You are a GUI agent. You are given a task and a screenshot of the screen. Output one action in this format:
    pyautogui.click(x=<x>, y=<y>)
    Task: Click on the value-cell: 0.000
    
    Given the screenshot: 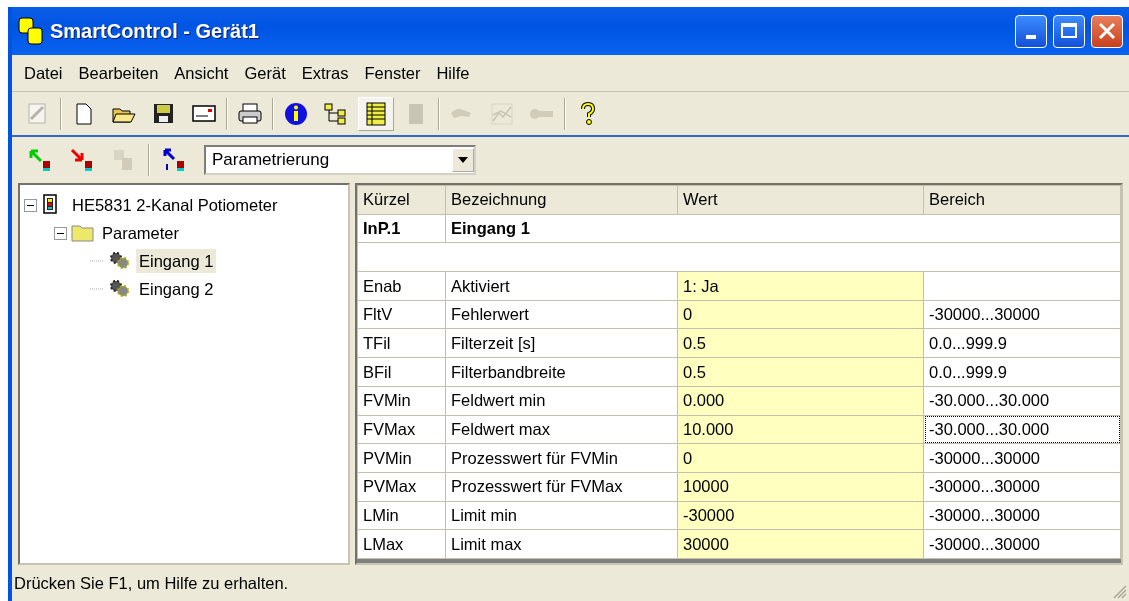 What is the action you would take?
    pyautogui.click(x=800, y=400)
    